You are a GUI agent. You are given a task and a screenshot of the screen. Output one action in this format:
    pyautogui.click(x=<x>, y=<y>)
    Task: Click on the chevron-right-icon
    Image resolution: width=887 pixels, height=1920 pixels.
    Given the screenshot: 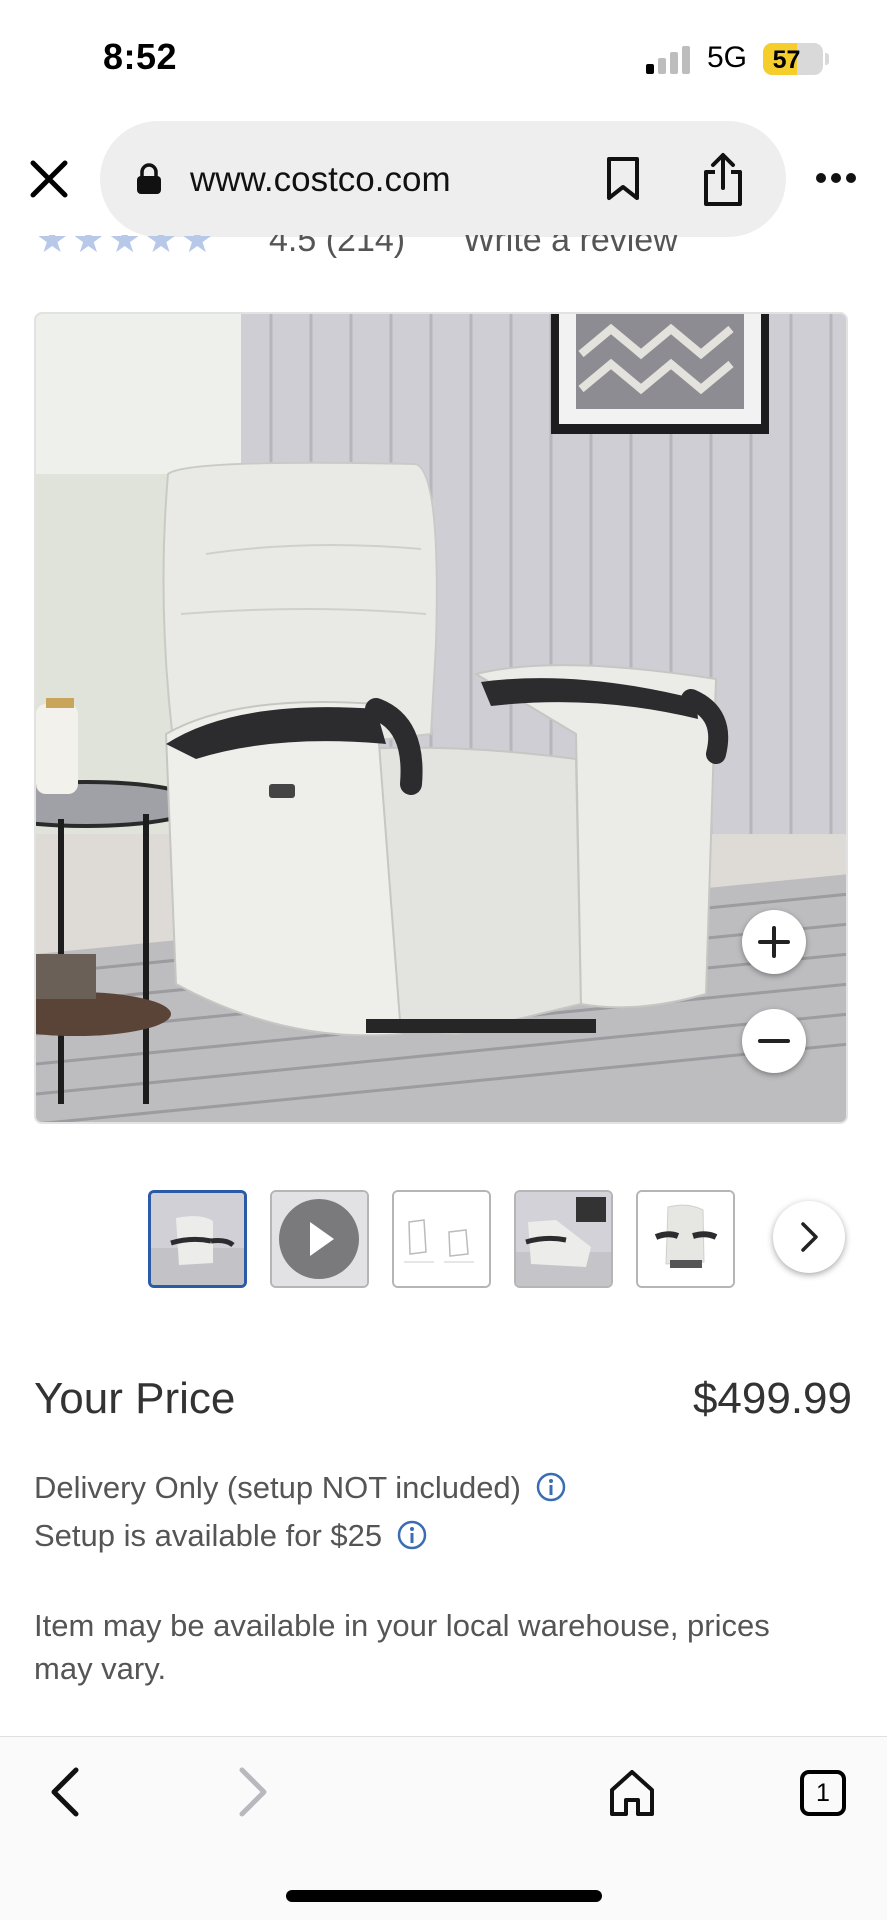 What is the action you would take?
    pyautogui.click(x=809, y=1237)
    